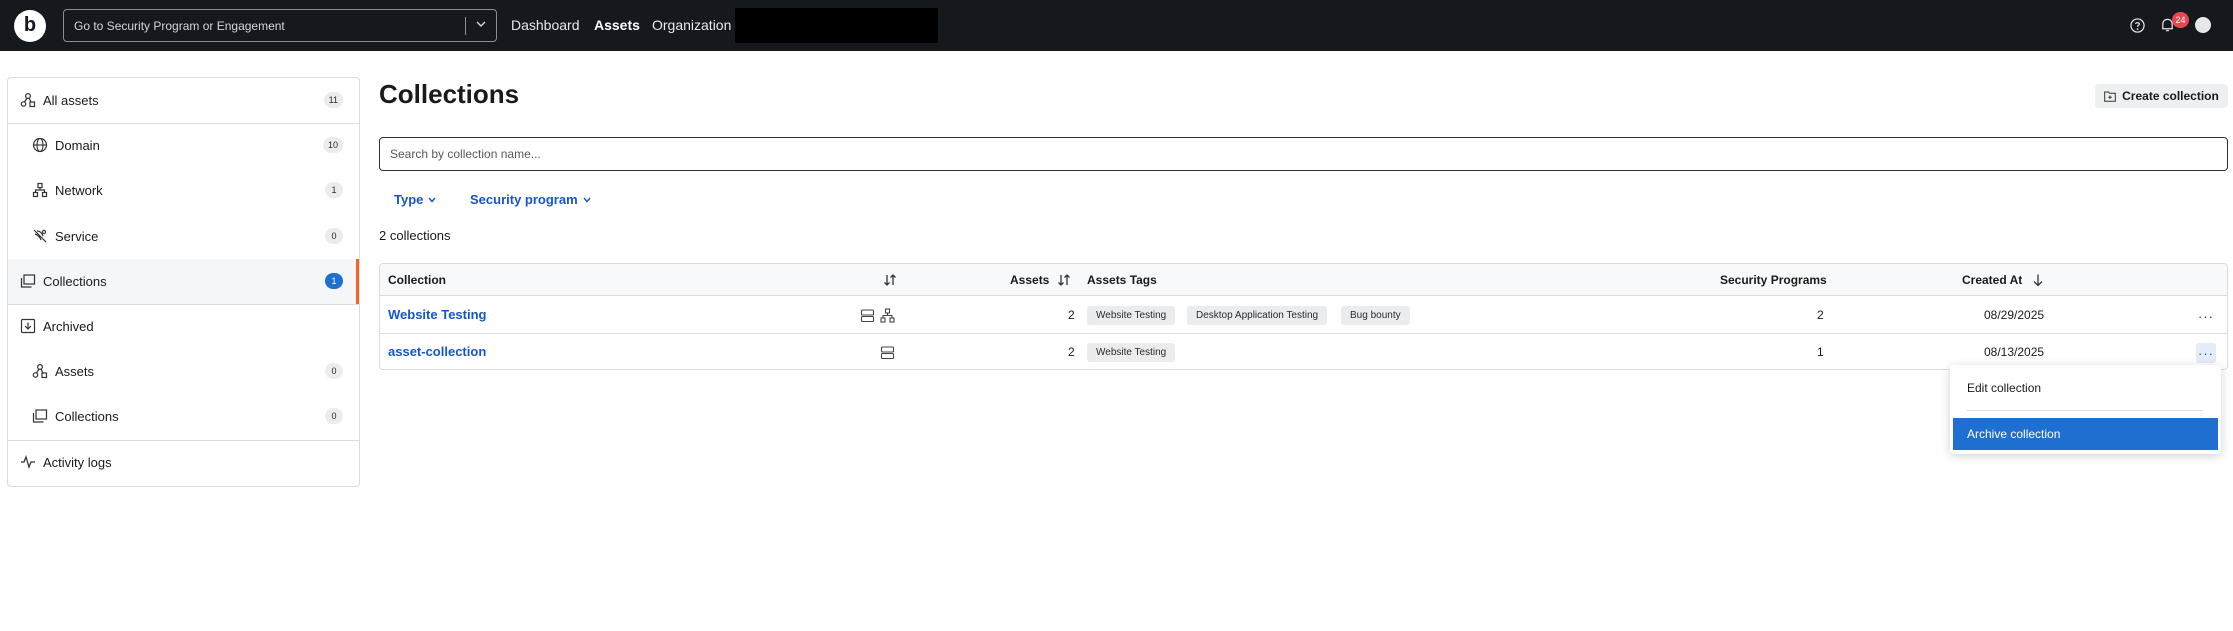 This screenshot has height=631, width=2233. What do you see at coordinates (2014, 352) in the screenshot?
I see `created-at-date: 08/13/2025` at bounding box center [2014, 352].